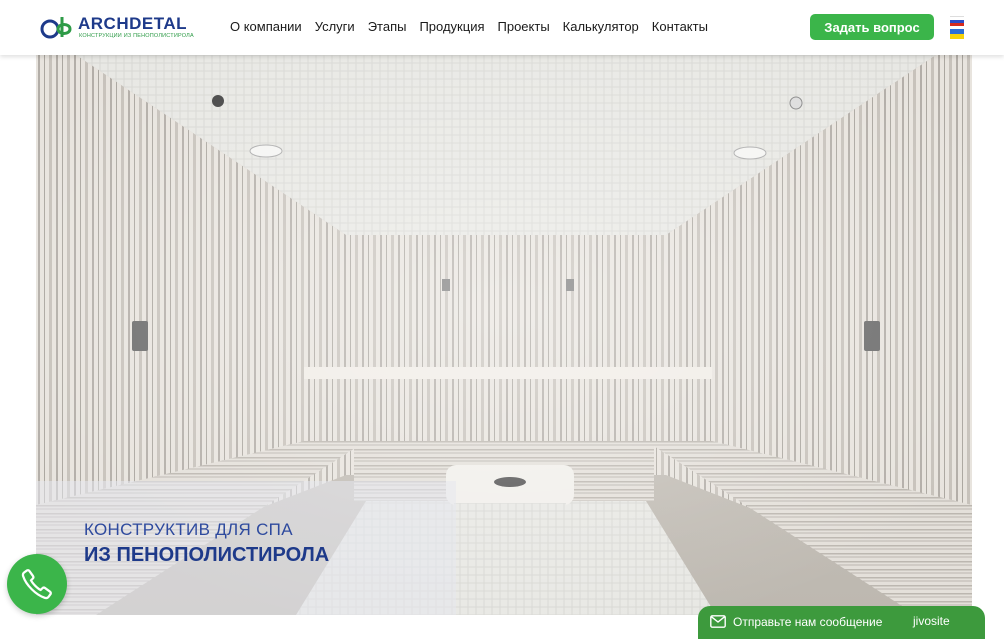 The height and width of the screenshot is (639, 1004). I want to click on language-switcher, so click(957, 29).